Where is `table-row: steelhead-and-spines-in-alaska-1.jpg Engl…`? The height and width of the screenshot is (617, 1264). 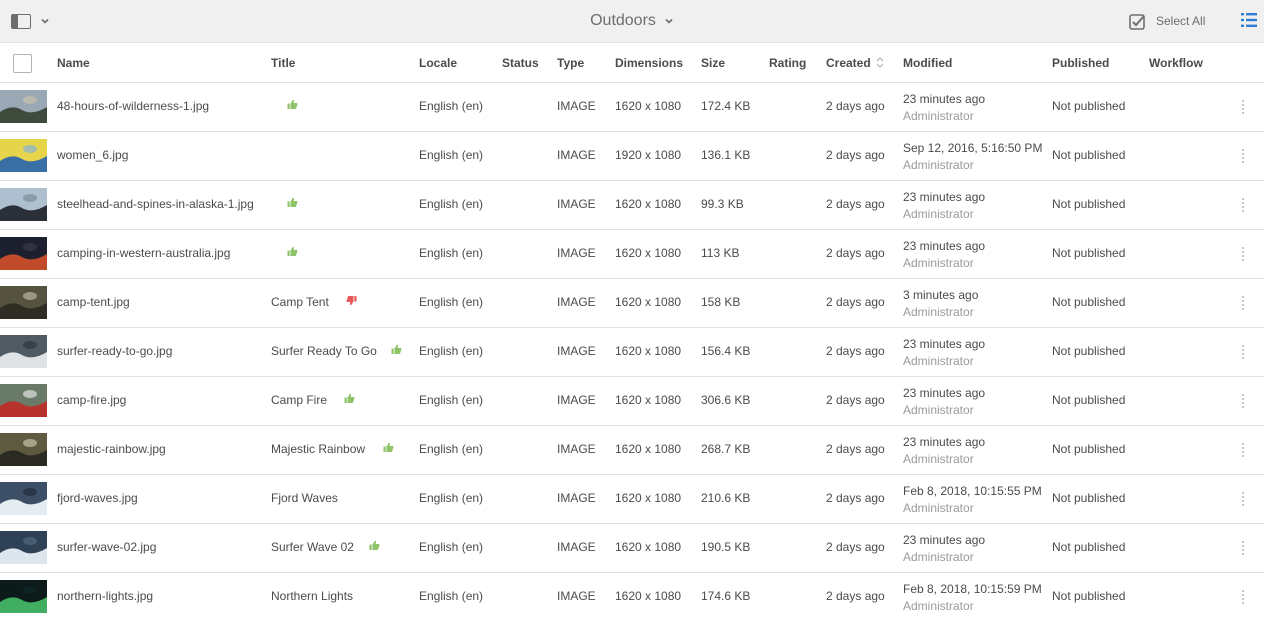
table-row: steelhead-and-spines-in-alaska-1.jpg Engl… is located at coordinates (632, 205).